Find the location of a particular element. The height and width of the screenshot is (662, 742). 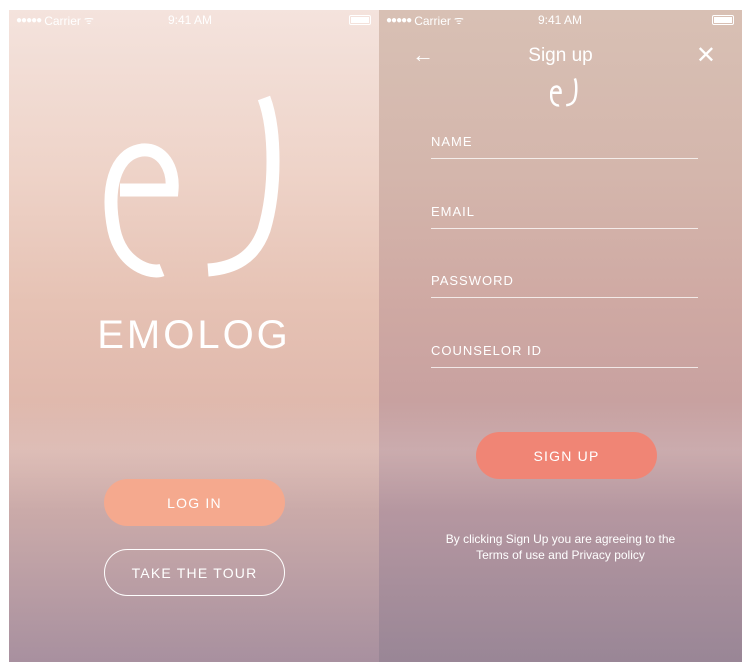

name-field: NAME is located at coordinates (566, 137).